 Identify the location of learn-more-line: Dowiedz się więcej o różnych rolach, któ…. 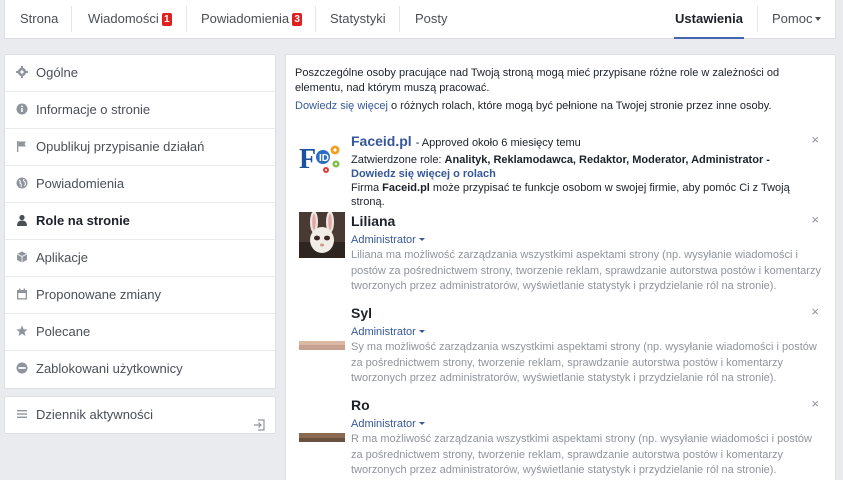
(533, 106).